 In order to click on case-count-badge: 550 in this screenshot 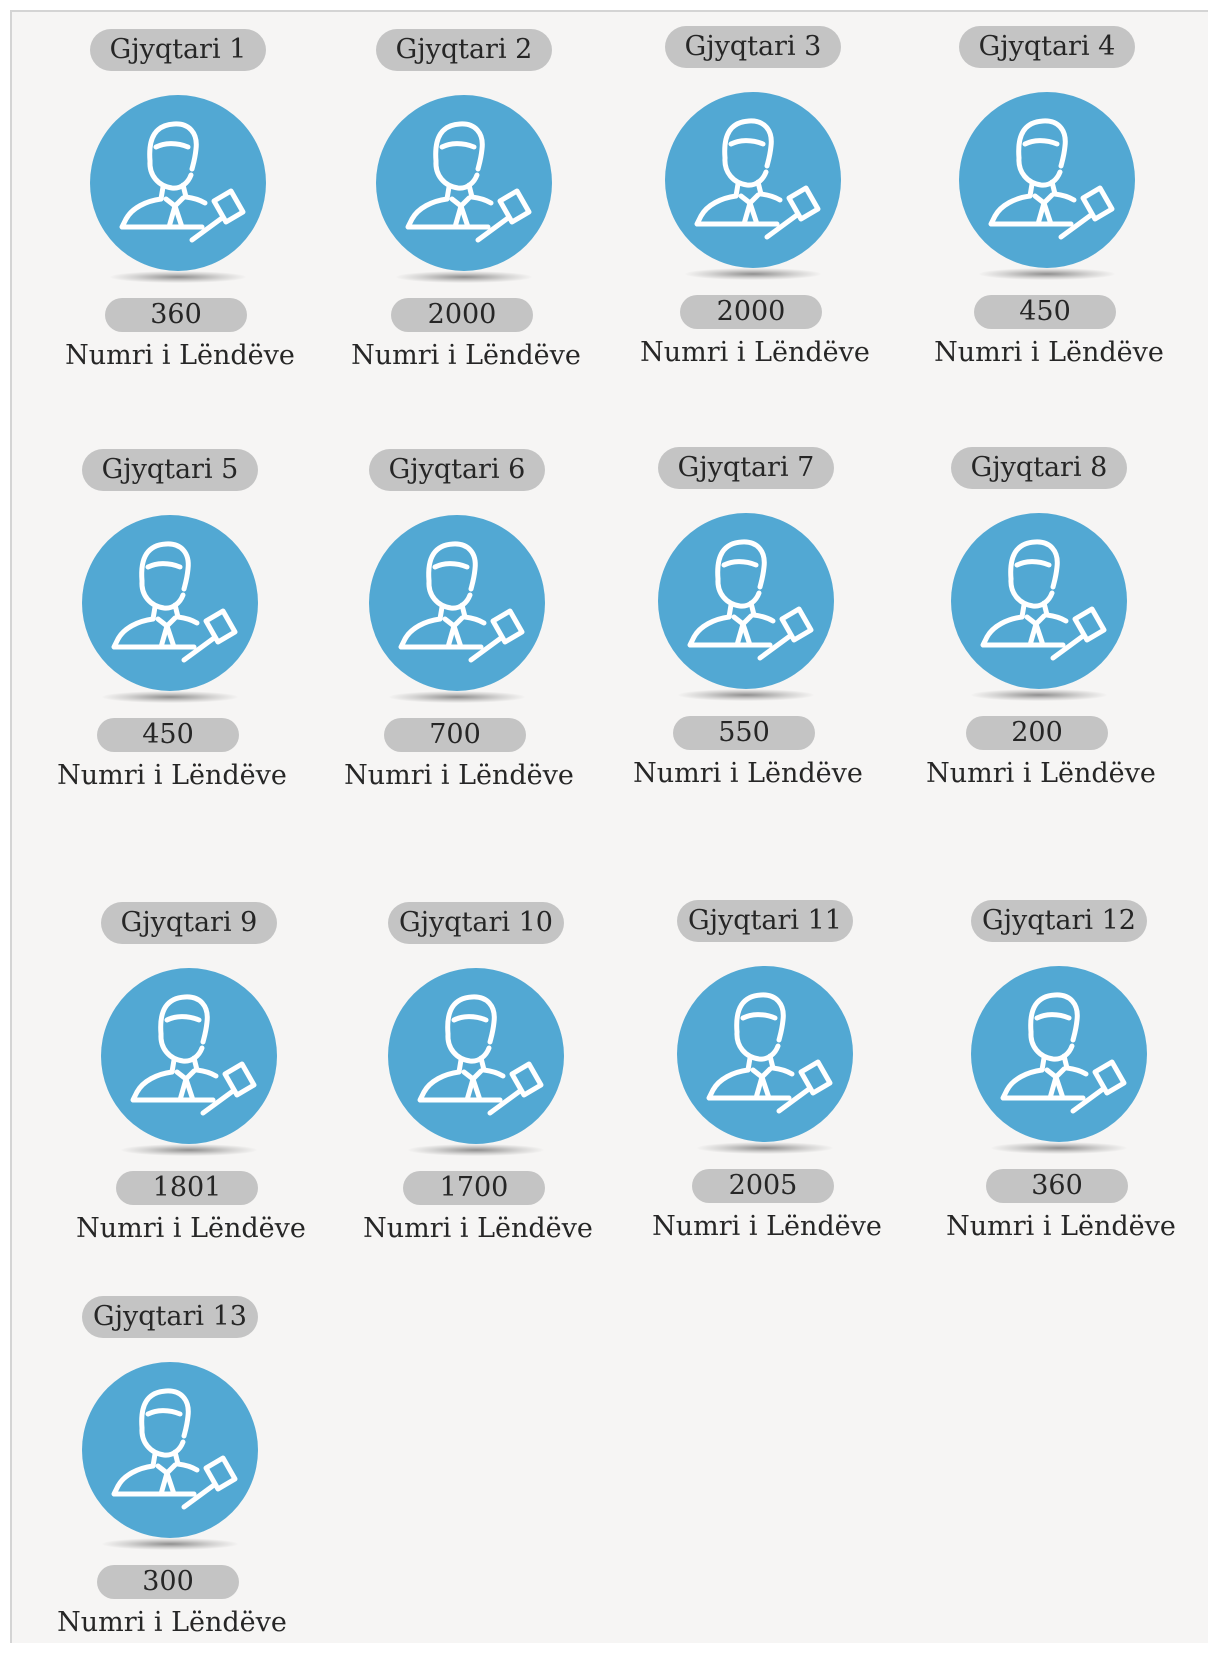, I will do `click(744, 733)`.